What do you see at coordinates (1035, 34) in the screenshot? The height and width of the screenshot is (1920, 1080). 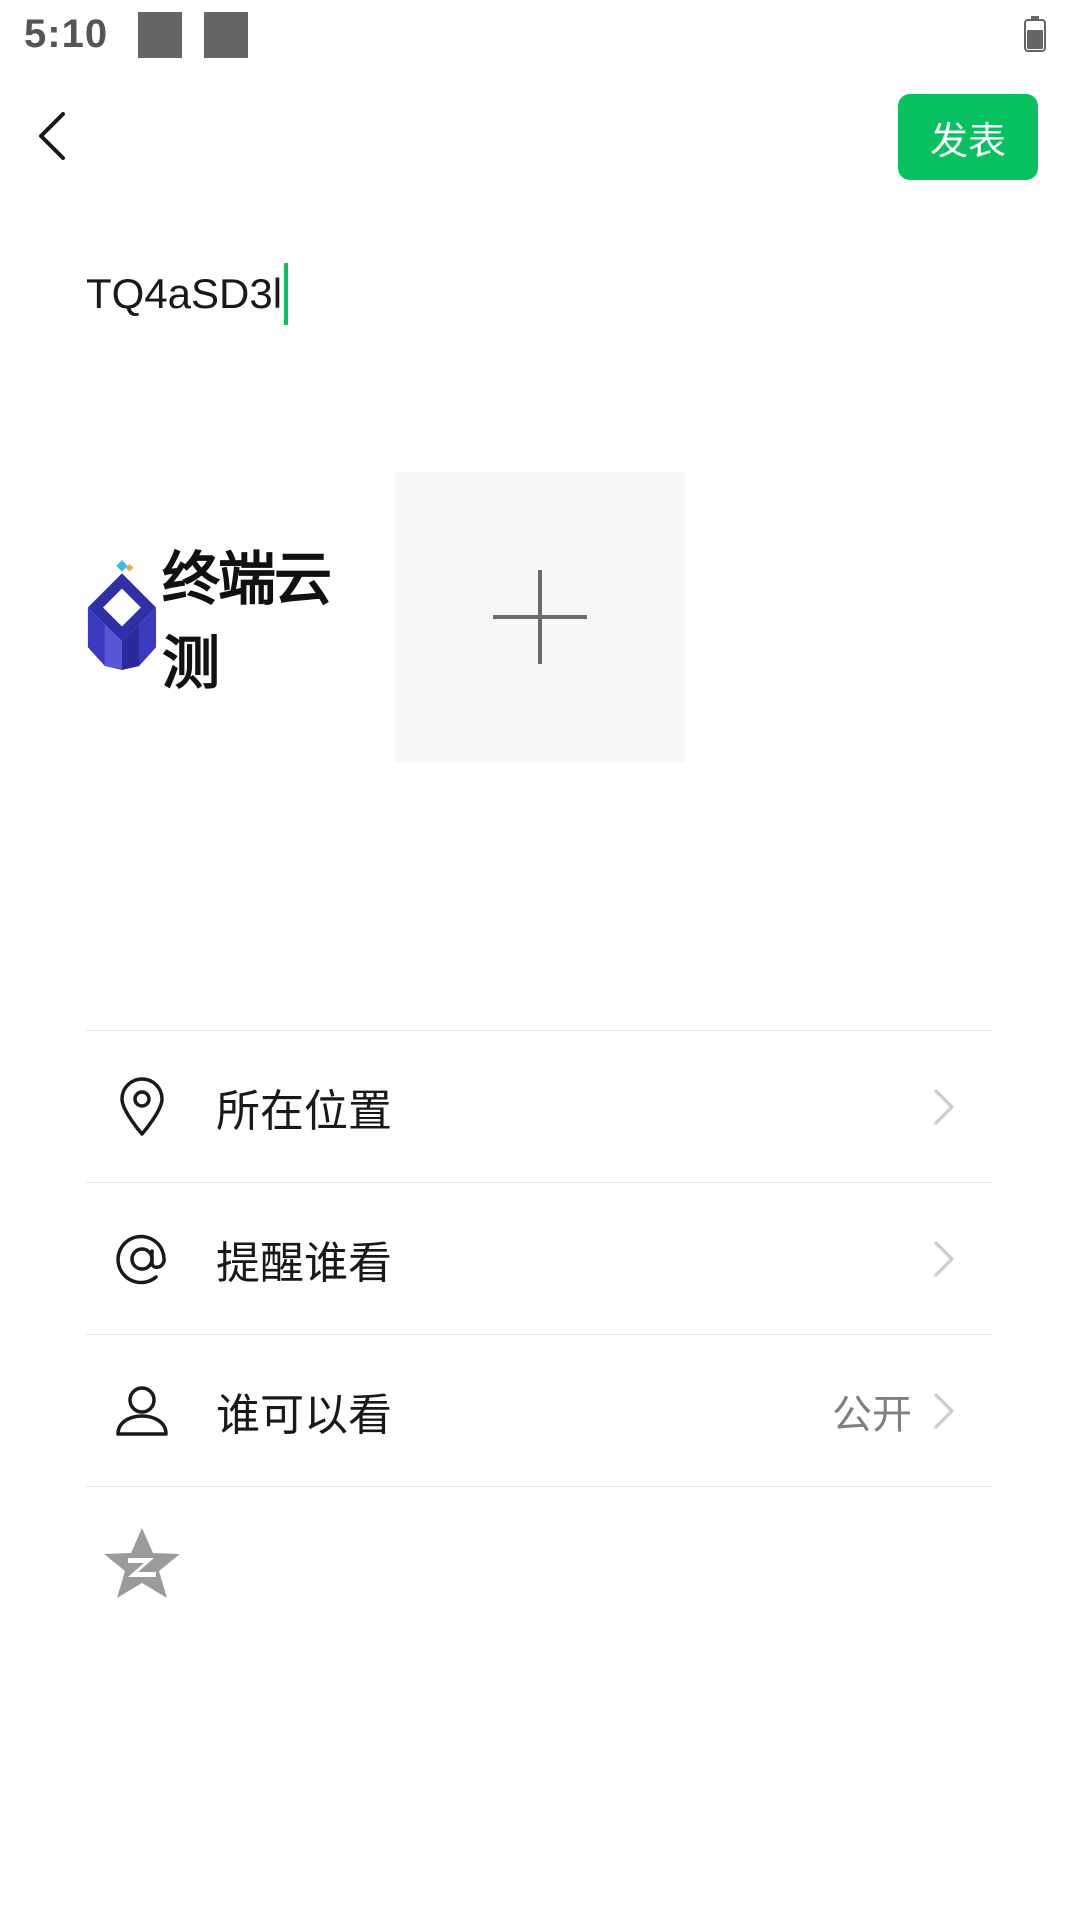 I see `battery-icon` at bounding box center [1035, 34].